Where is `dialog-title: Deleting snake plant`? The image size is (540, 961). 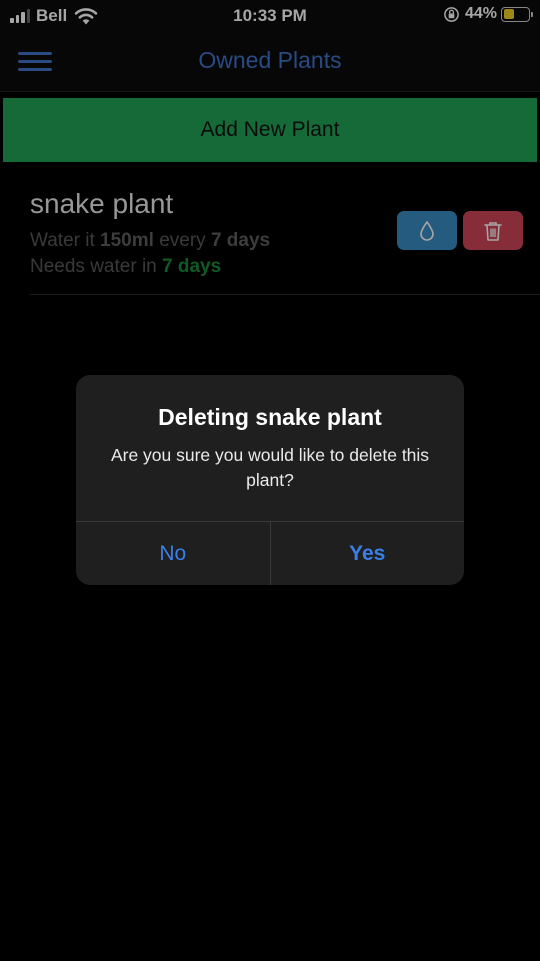
dialog-title: Deleting snake plant is located at coordinates (270, 417).